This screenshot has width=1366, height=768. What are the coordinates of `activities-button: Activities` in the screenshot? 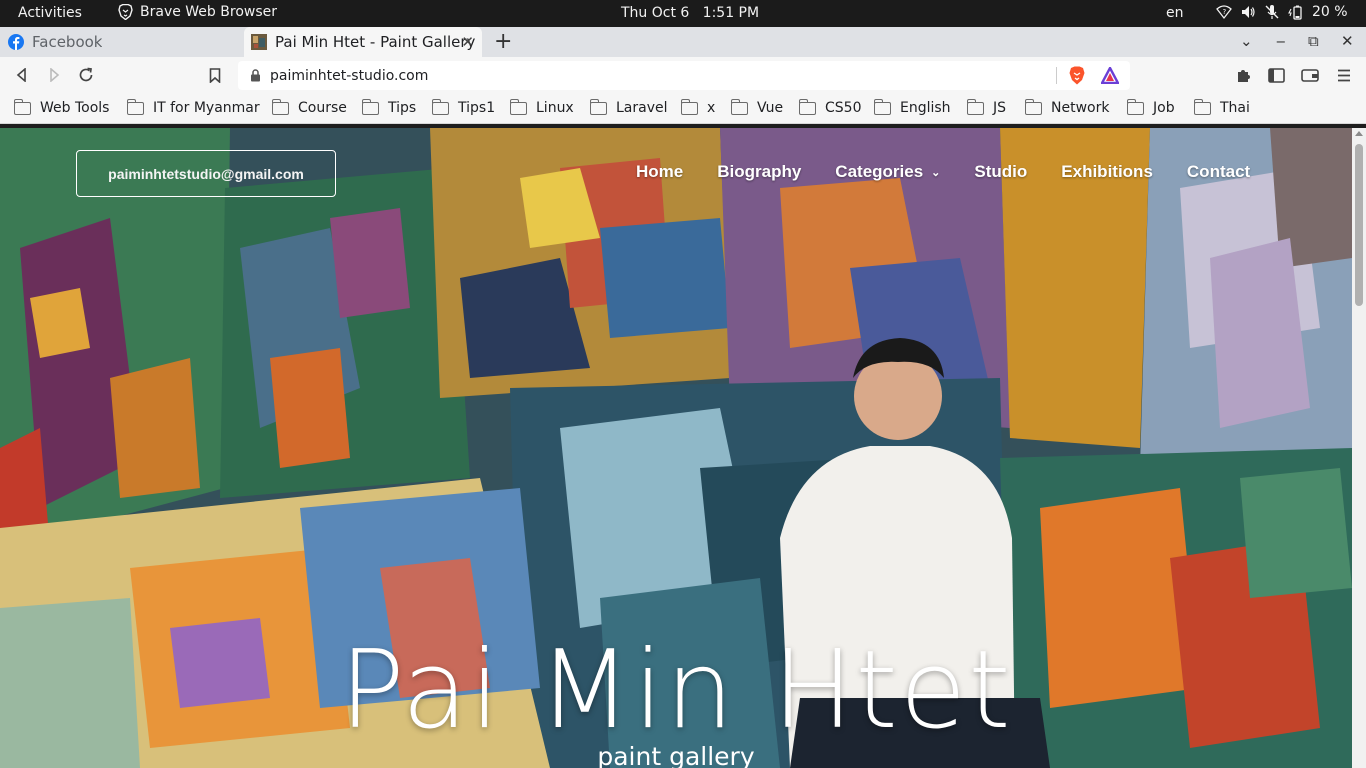 It's located at (50, 13).